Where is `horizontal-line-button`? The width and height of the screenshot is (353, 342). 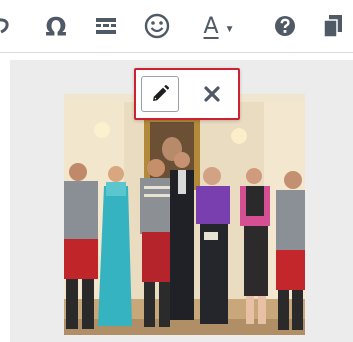
horizontal-line-button is located at coordinates (106, 26).